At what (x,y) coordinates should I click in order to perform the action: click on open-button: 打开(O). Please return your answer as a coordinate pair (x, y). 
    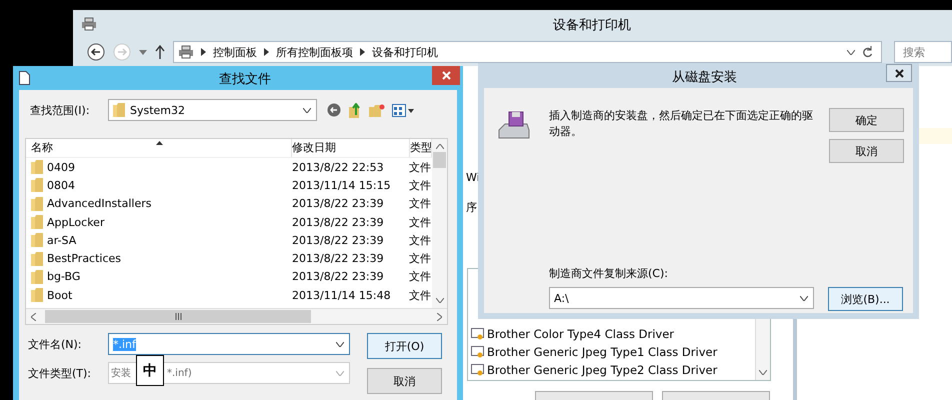
    Looking at the image, I should click on (404, 346).